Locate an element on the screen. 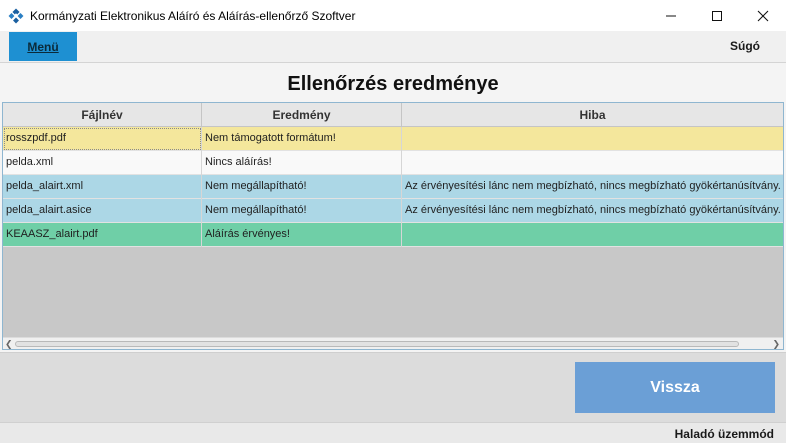  maximize-button is located at coordinates (717, 15).